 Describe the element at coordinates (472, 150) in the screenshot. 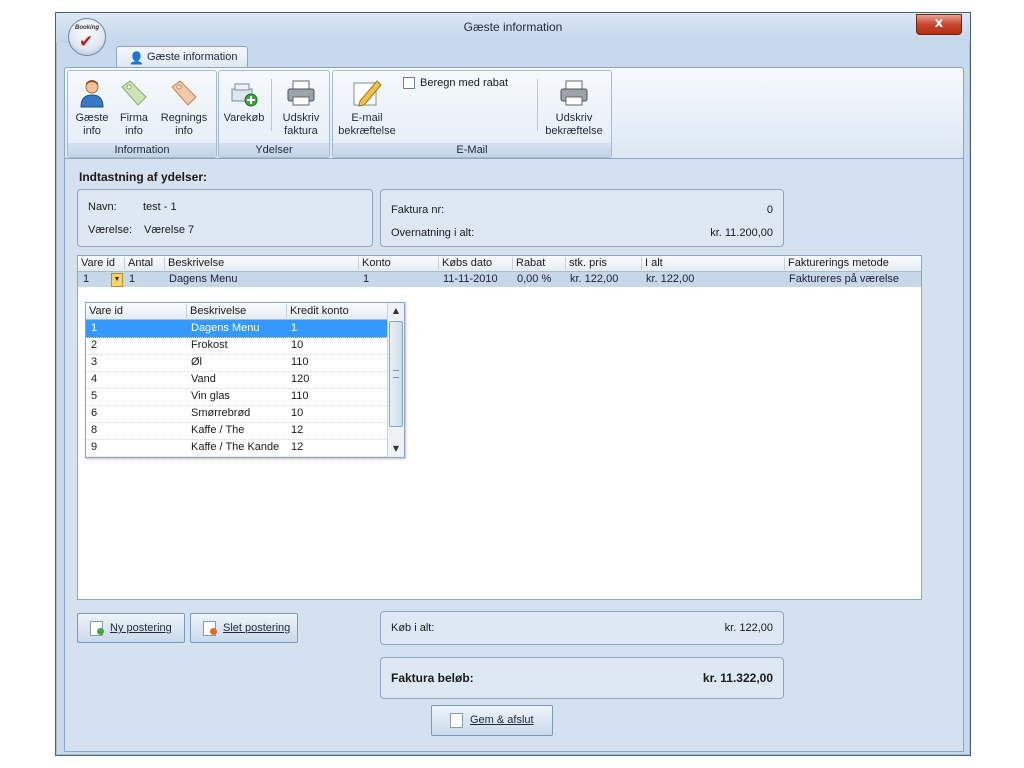

I see `group-label-email: E-Mail` at that location.